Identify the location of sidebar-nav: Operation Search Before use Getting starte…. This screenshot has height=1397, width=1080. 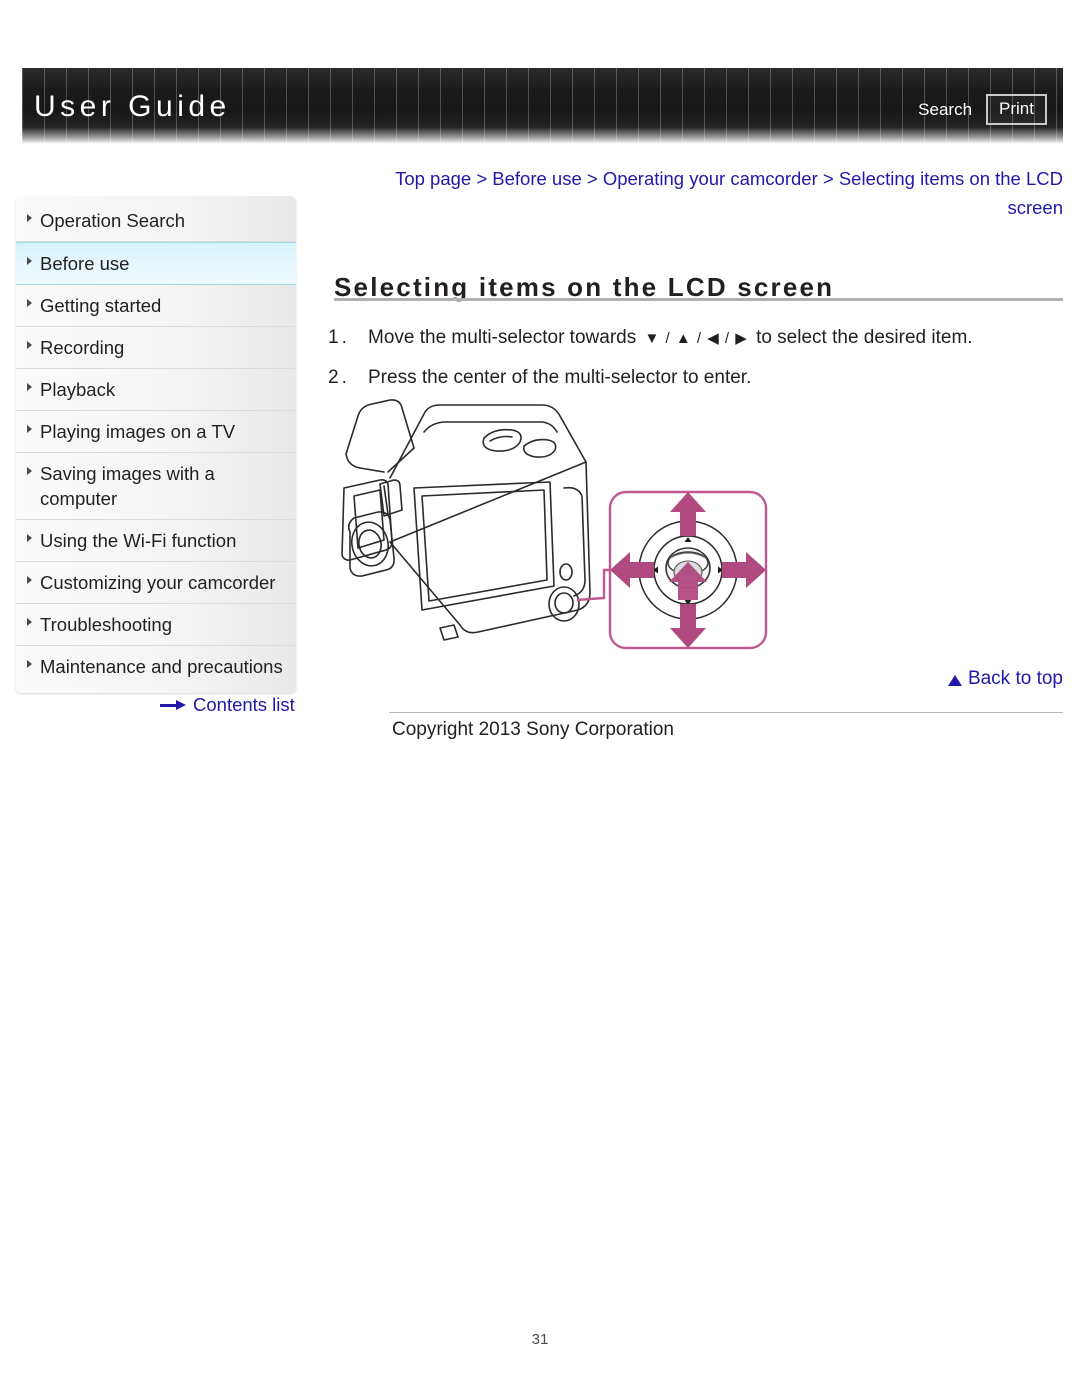
(156, 444).